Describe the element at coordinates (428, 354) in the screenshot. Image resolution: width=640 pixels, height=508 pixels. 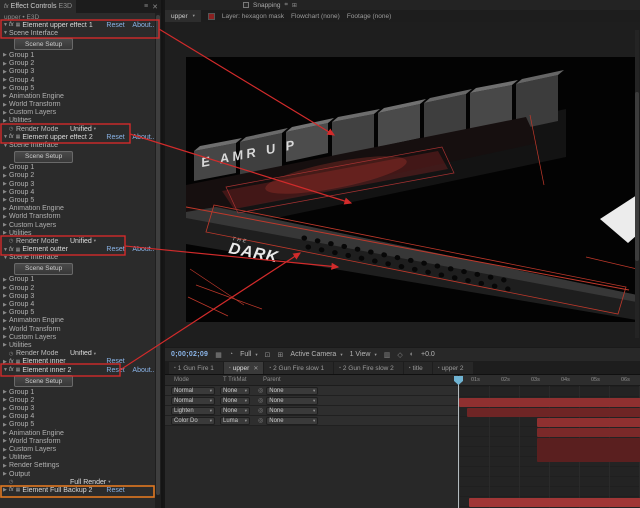
I see `exposure-value: +0.0` at that location.